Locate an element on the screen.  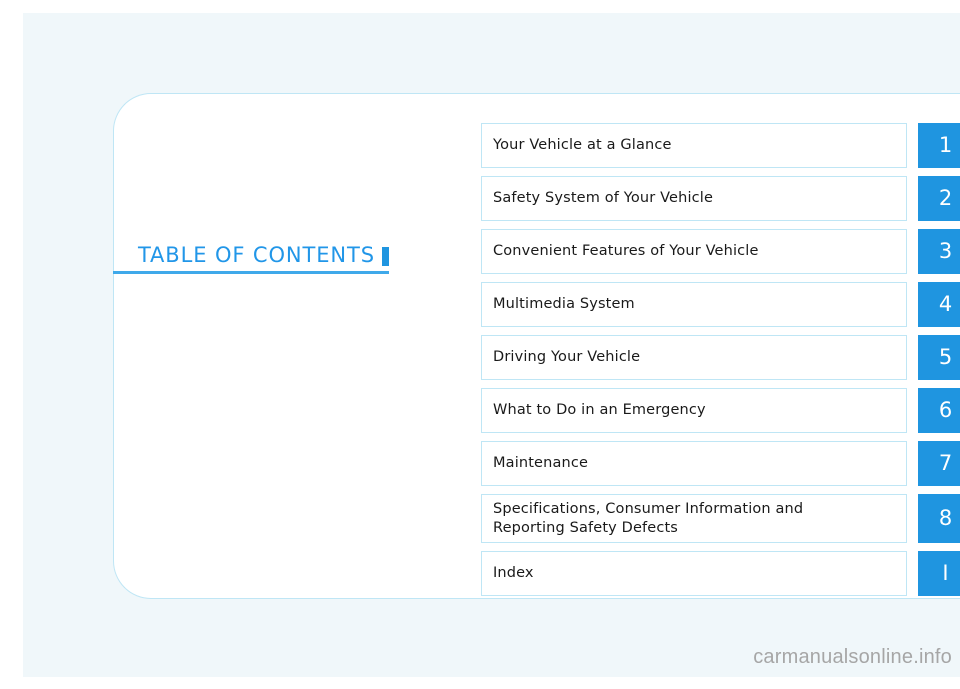
toc-entry-line1: Convenient Features of Your Vehicle is located at coordinates (626, 251).